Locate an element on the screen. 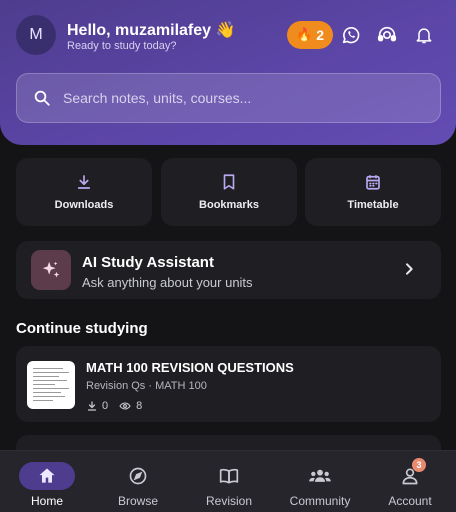  bell-icon is located at coordinates (424, 35).